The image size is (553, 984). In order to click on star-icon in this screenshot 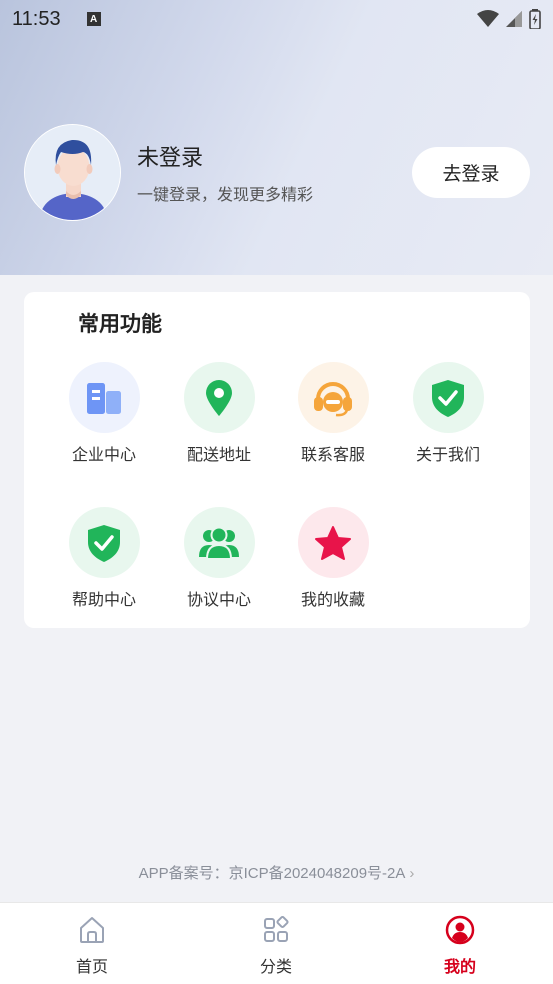, I will do `click(333, 542)`.